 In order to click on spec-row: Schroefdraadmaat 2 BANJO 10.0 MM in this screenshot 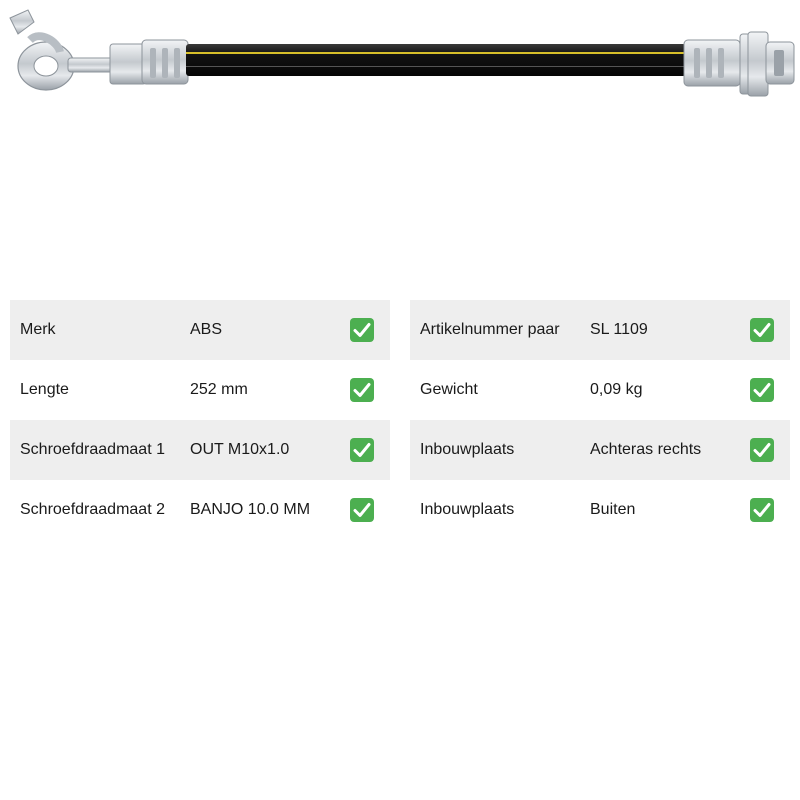, I will do `click(200, 510)`.